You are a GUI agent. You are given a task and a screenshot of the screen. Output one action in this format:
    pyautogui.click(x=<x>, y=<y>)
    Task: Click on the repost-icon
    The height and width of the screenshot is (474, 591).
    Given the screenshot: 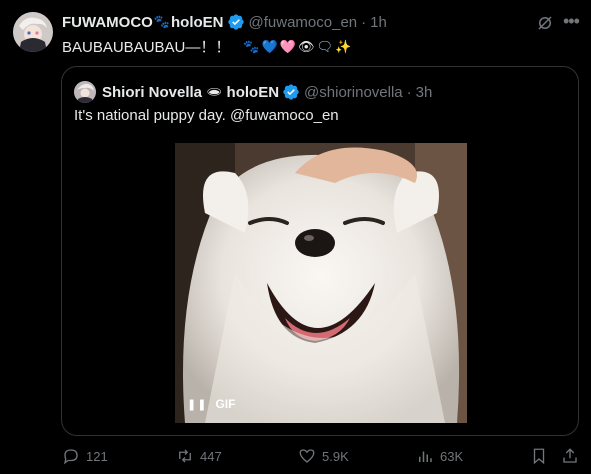 What is the action you would take?
    pyautogui.click(x=185, y=456)
    